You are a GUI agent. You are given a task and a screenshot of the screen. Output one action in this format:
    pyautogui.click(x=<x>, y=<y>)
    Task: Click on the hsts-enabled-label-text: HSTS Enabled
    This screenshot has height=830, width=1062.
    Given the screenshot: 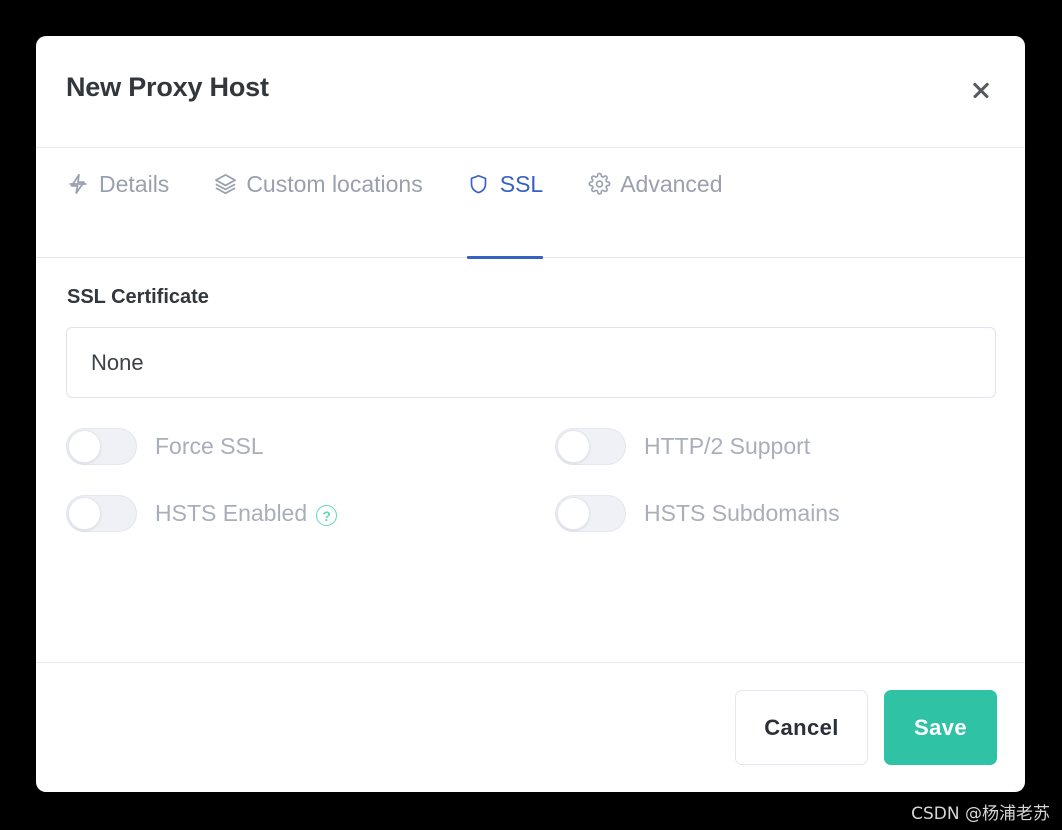 What is the action you would take?
    pyautogui.click(x=231, y=513)
    